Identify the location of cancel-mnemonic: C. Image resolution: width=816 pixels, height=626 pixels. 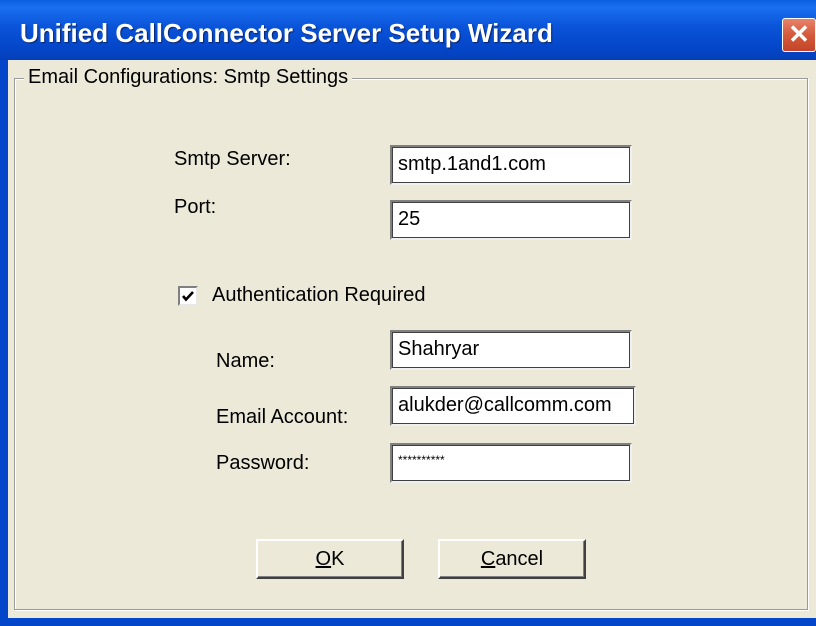
(488, 559).